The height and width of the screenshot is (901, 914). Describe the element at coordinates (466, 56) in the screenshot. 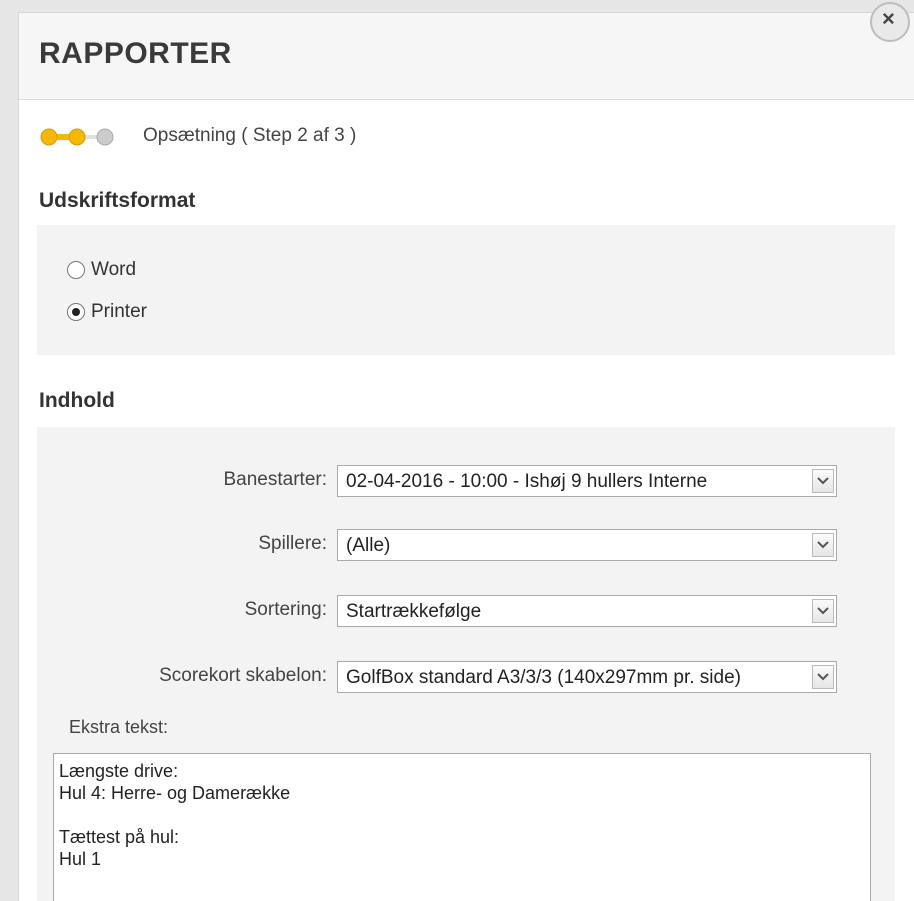

I see `dialog-header: RAPPORTER` at that location.